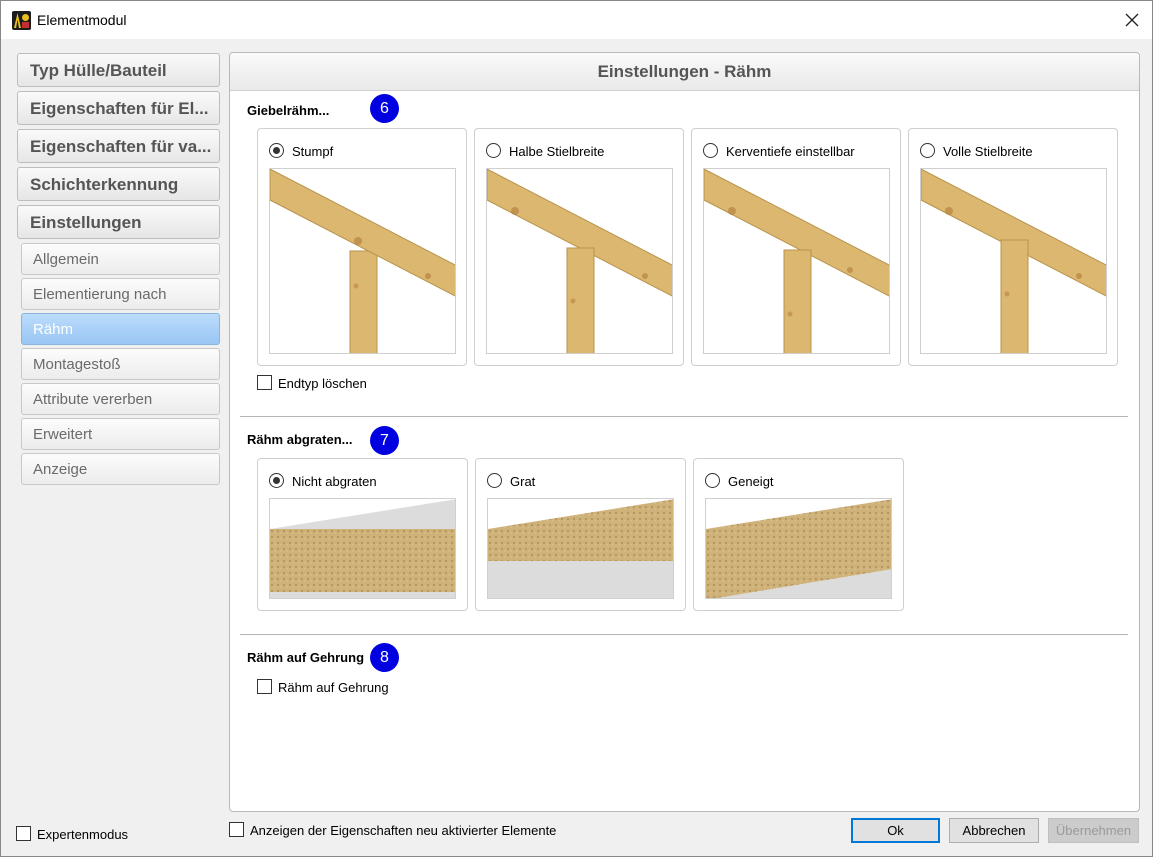 This screenshot has width=1153, height=857. What do you see at coordinates (493, 150) in the screenshot?
I see `radio-halbe-stielbreite` at bounding box center [493, 150].